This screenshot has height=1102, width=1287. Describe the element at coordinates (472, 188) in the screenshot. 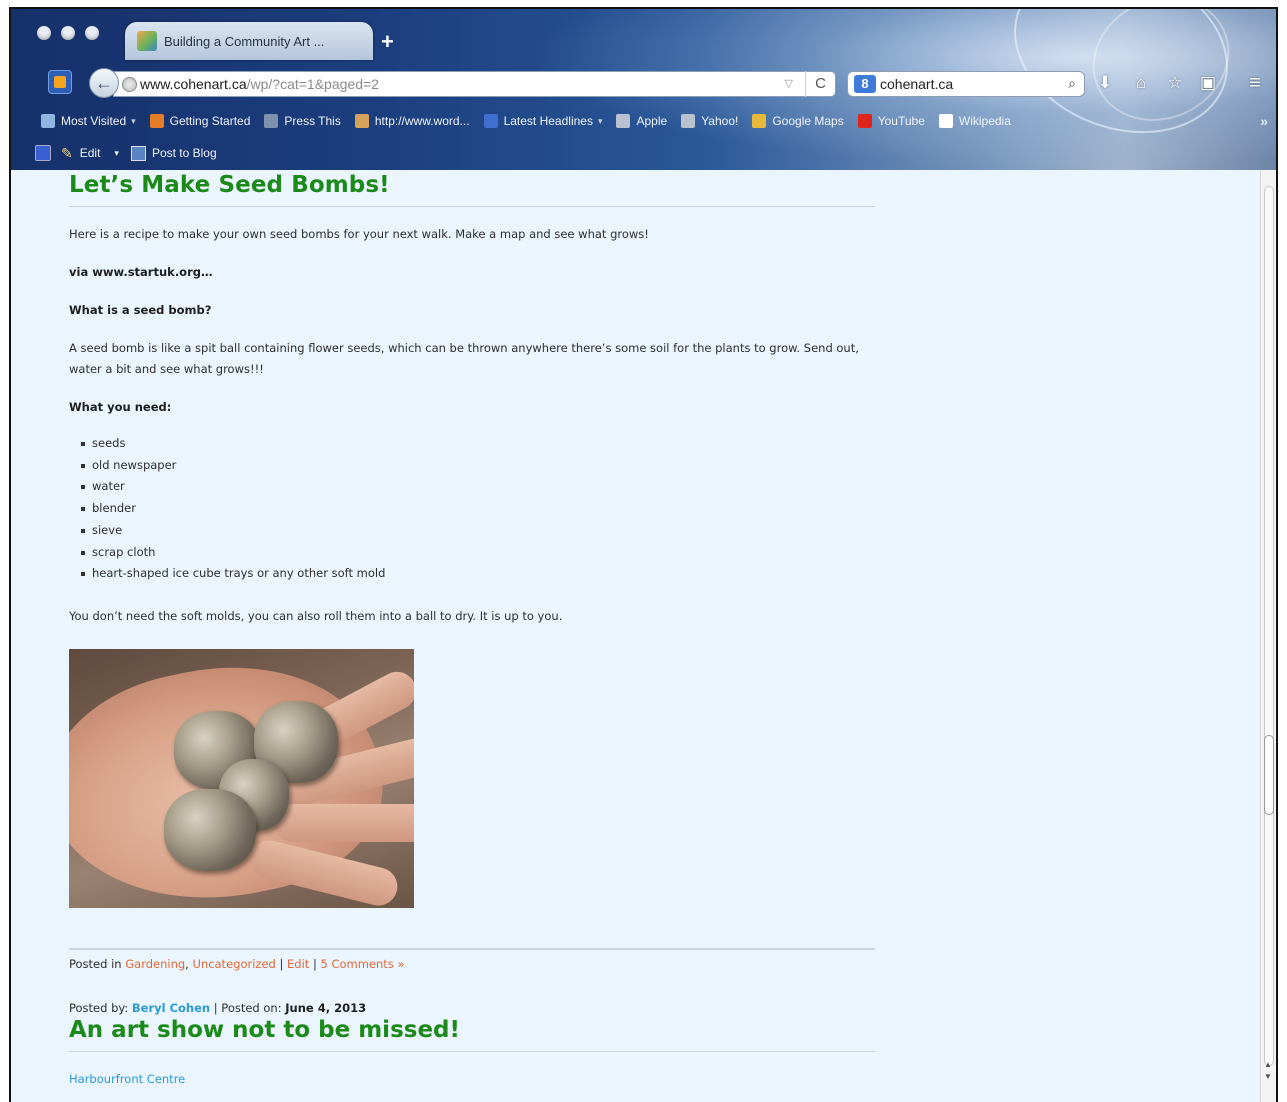

I see `post-title: Let’s Make Seed Bombs!` at that location.